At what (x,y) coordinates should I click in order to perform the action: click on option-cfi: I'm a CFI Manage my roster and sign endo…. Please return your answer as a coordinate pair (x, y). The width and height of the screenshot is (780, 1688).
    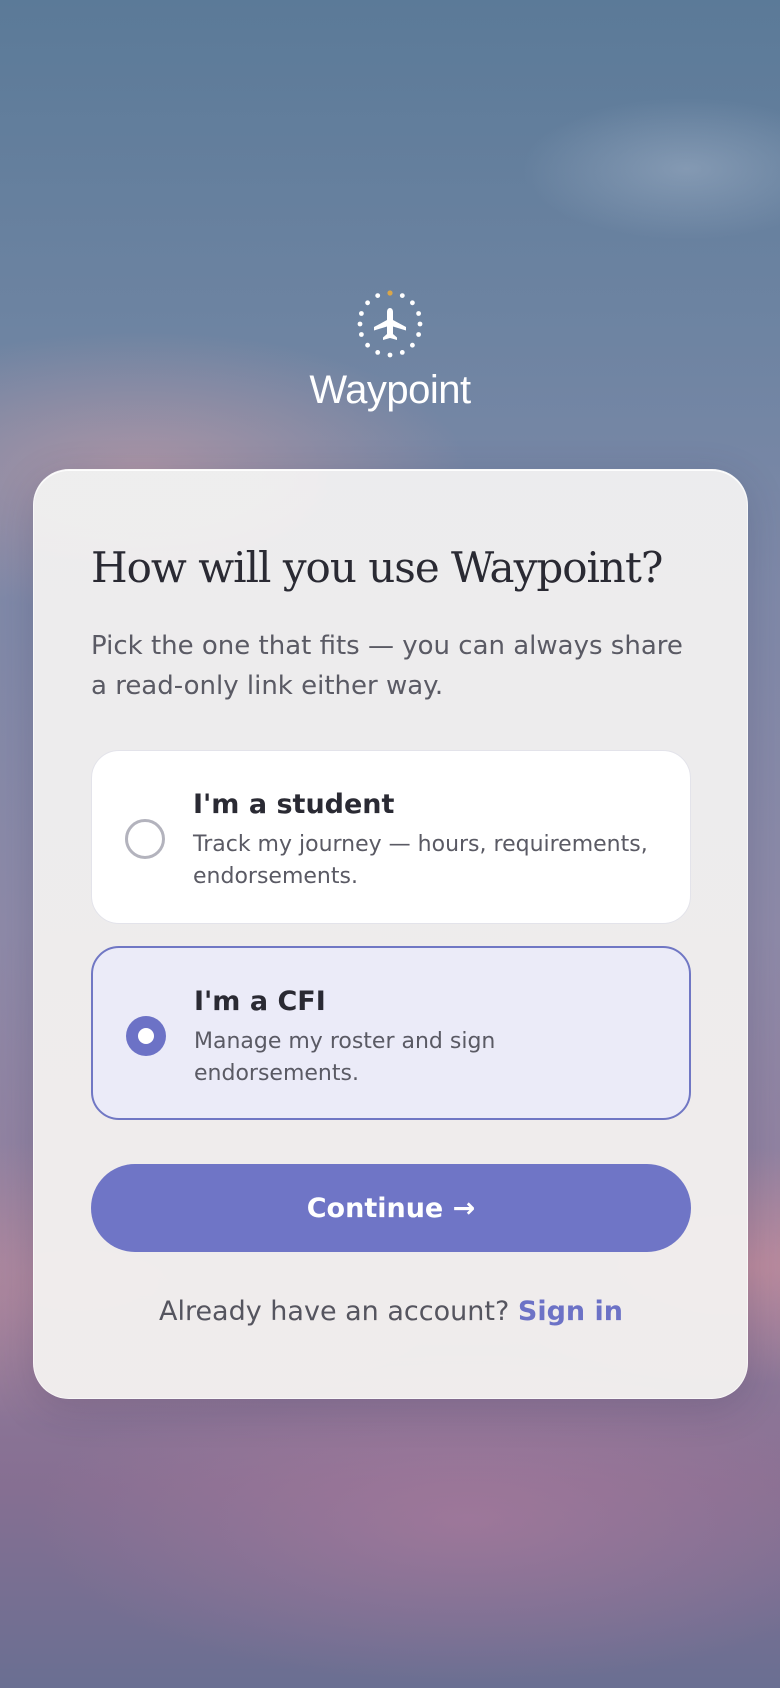
    Looking at the image, I should click on (391, 1033).